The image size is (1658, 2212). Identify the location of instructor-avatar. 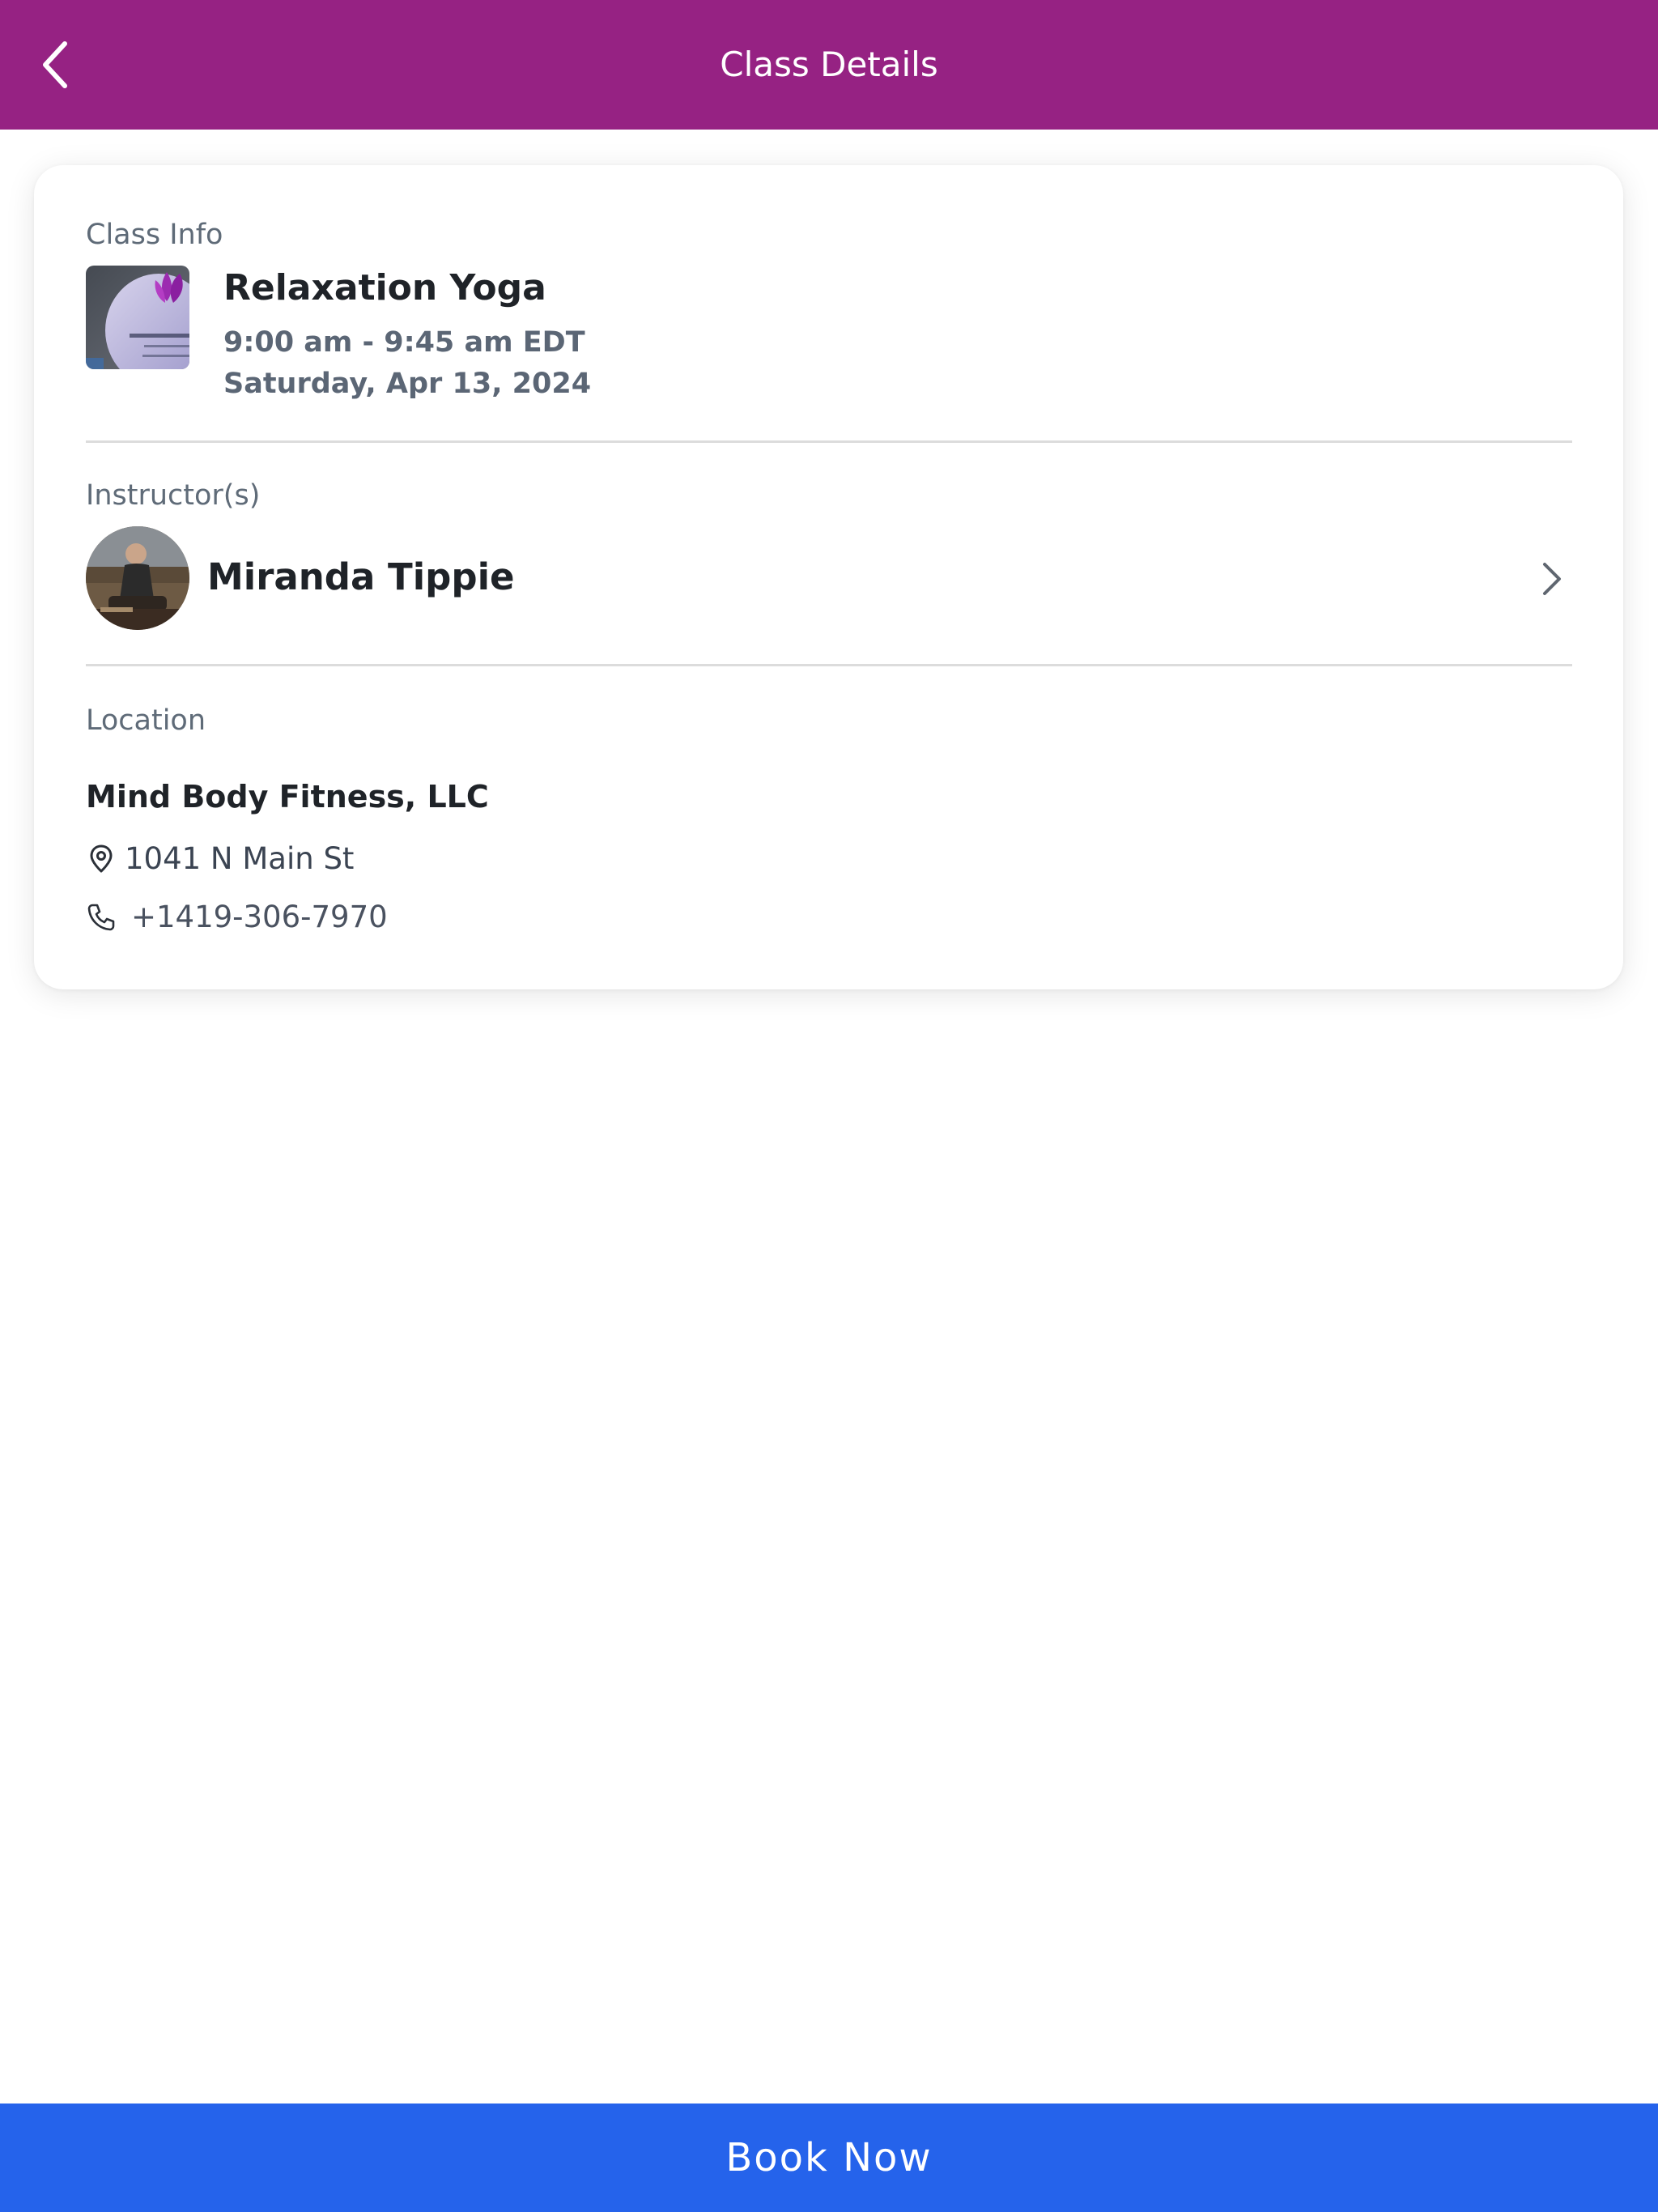
(137, 578).